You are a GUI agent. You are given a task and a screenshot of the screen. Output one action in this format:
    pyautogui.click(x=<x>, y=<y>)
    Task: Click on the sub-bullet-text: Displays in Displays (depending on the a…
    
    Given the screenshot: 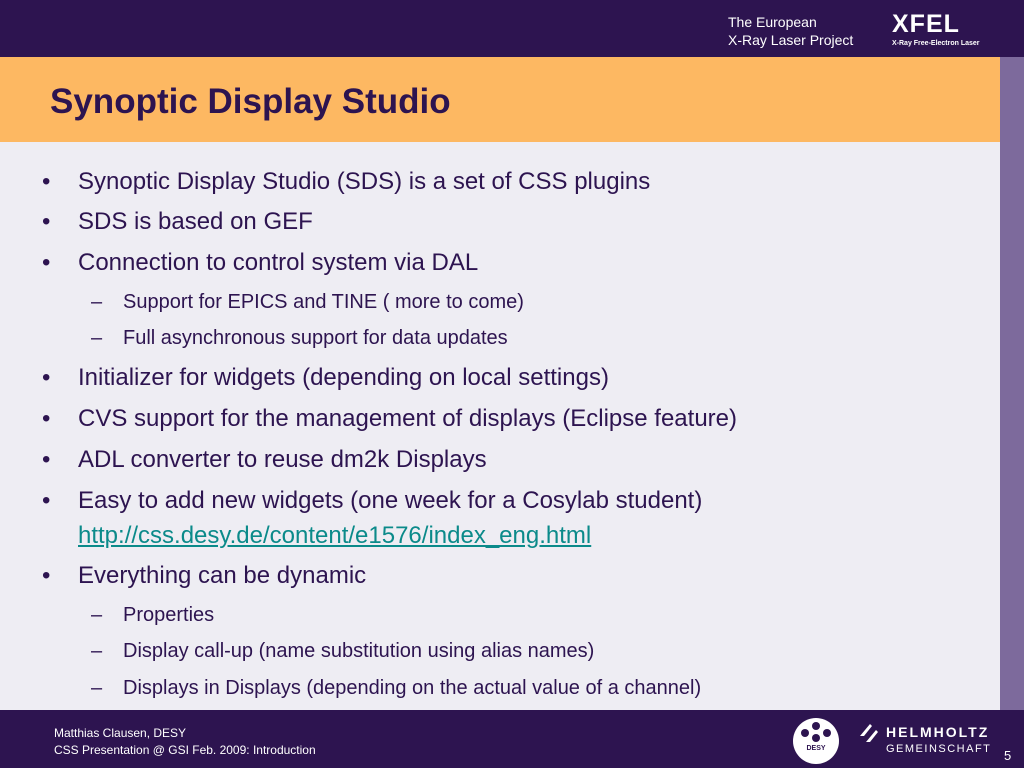 What is the action you would take?
    pyautogui.click(x=412, y=688)
    